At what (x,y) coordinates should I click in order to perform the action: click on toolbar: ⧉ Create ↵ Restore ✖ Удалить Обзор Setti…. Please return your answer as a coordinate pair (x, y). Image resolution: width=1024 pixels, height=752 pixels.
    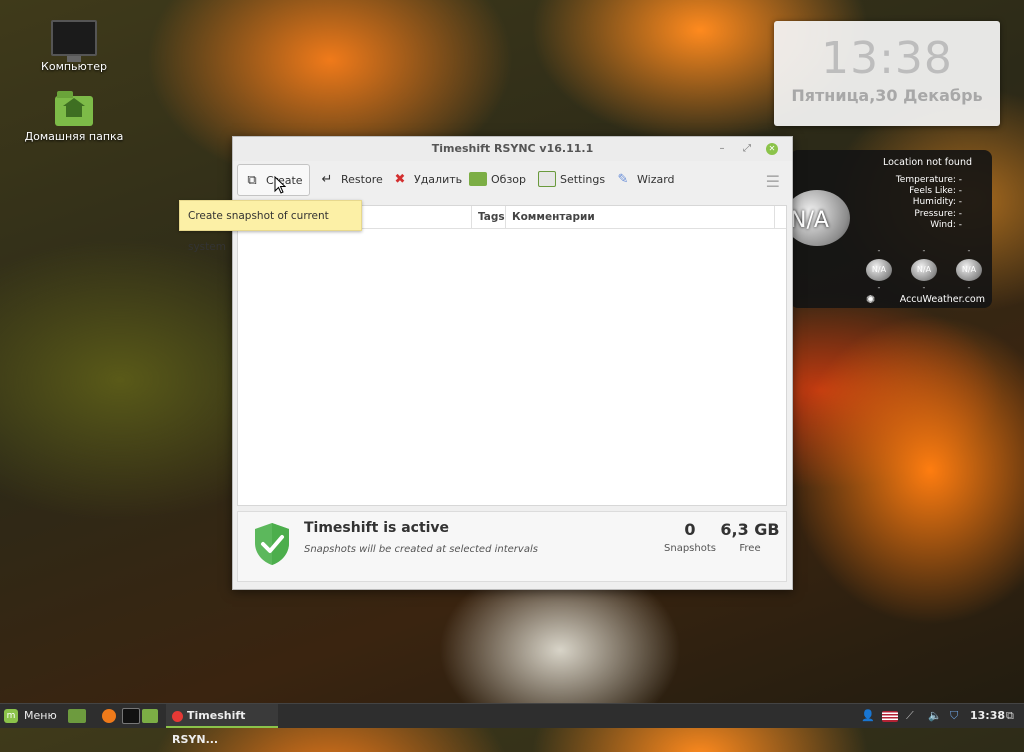
    Looking at the image, I should click on (512, 180).